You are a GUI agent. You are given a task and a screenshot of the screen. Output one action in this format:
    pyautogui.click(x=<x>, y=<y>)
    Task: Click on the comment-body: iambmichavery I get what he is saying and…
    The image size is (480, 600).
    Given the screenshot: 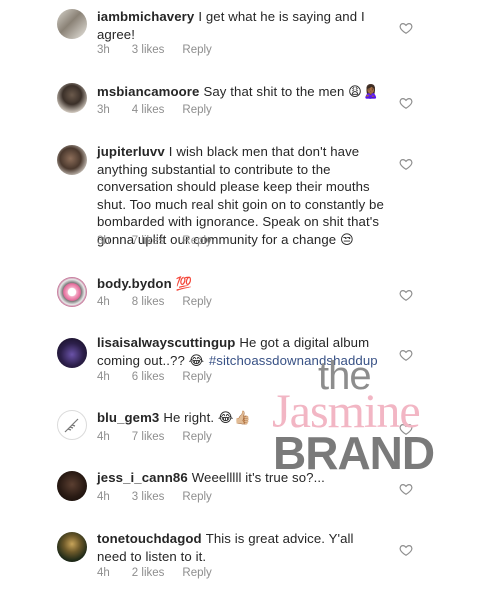 What is the action you would take?
    pyautogui.click(x=241, y=25)
    